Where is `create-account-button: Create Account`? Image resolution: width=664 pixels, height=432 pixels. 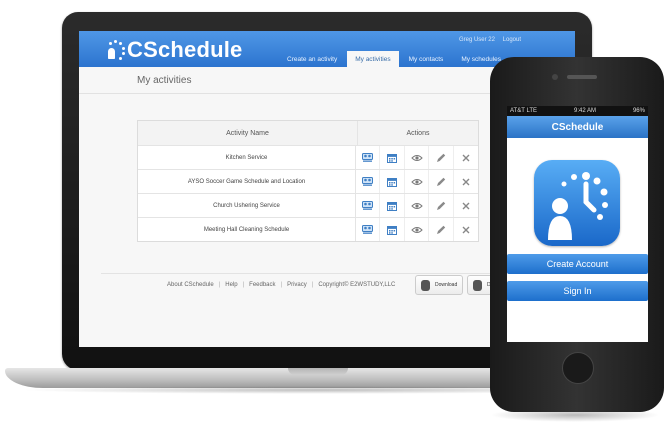 create-account-button: Create Account is located at coordinates (577, 264).